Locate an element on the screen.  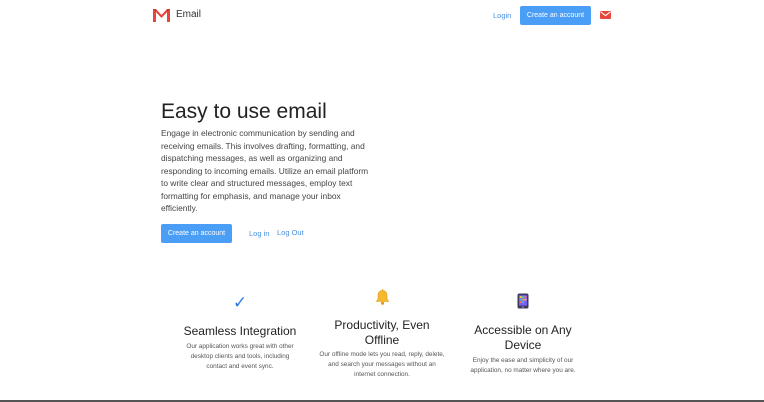
hero-title: Easy to use email is located at coordinates (244, 111).